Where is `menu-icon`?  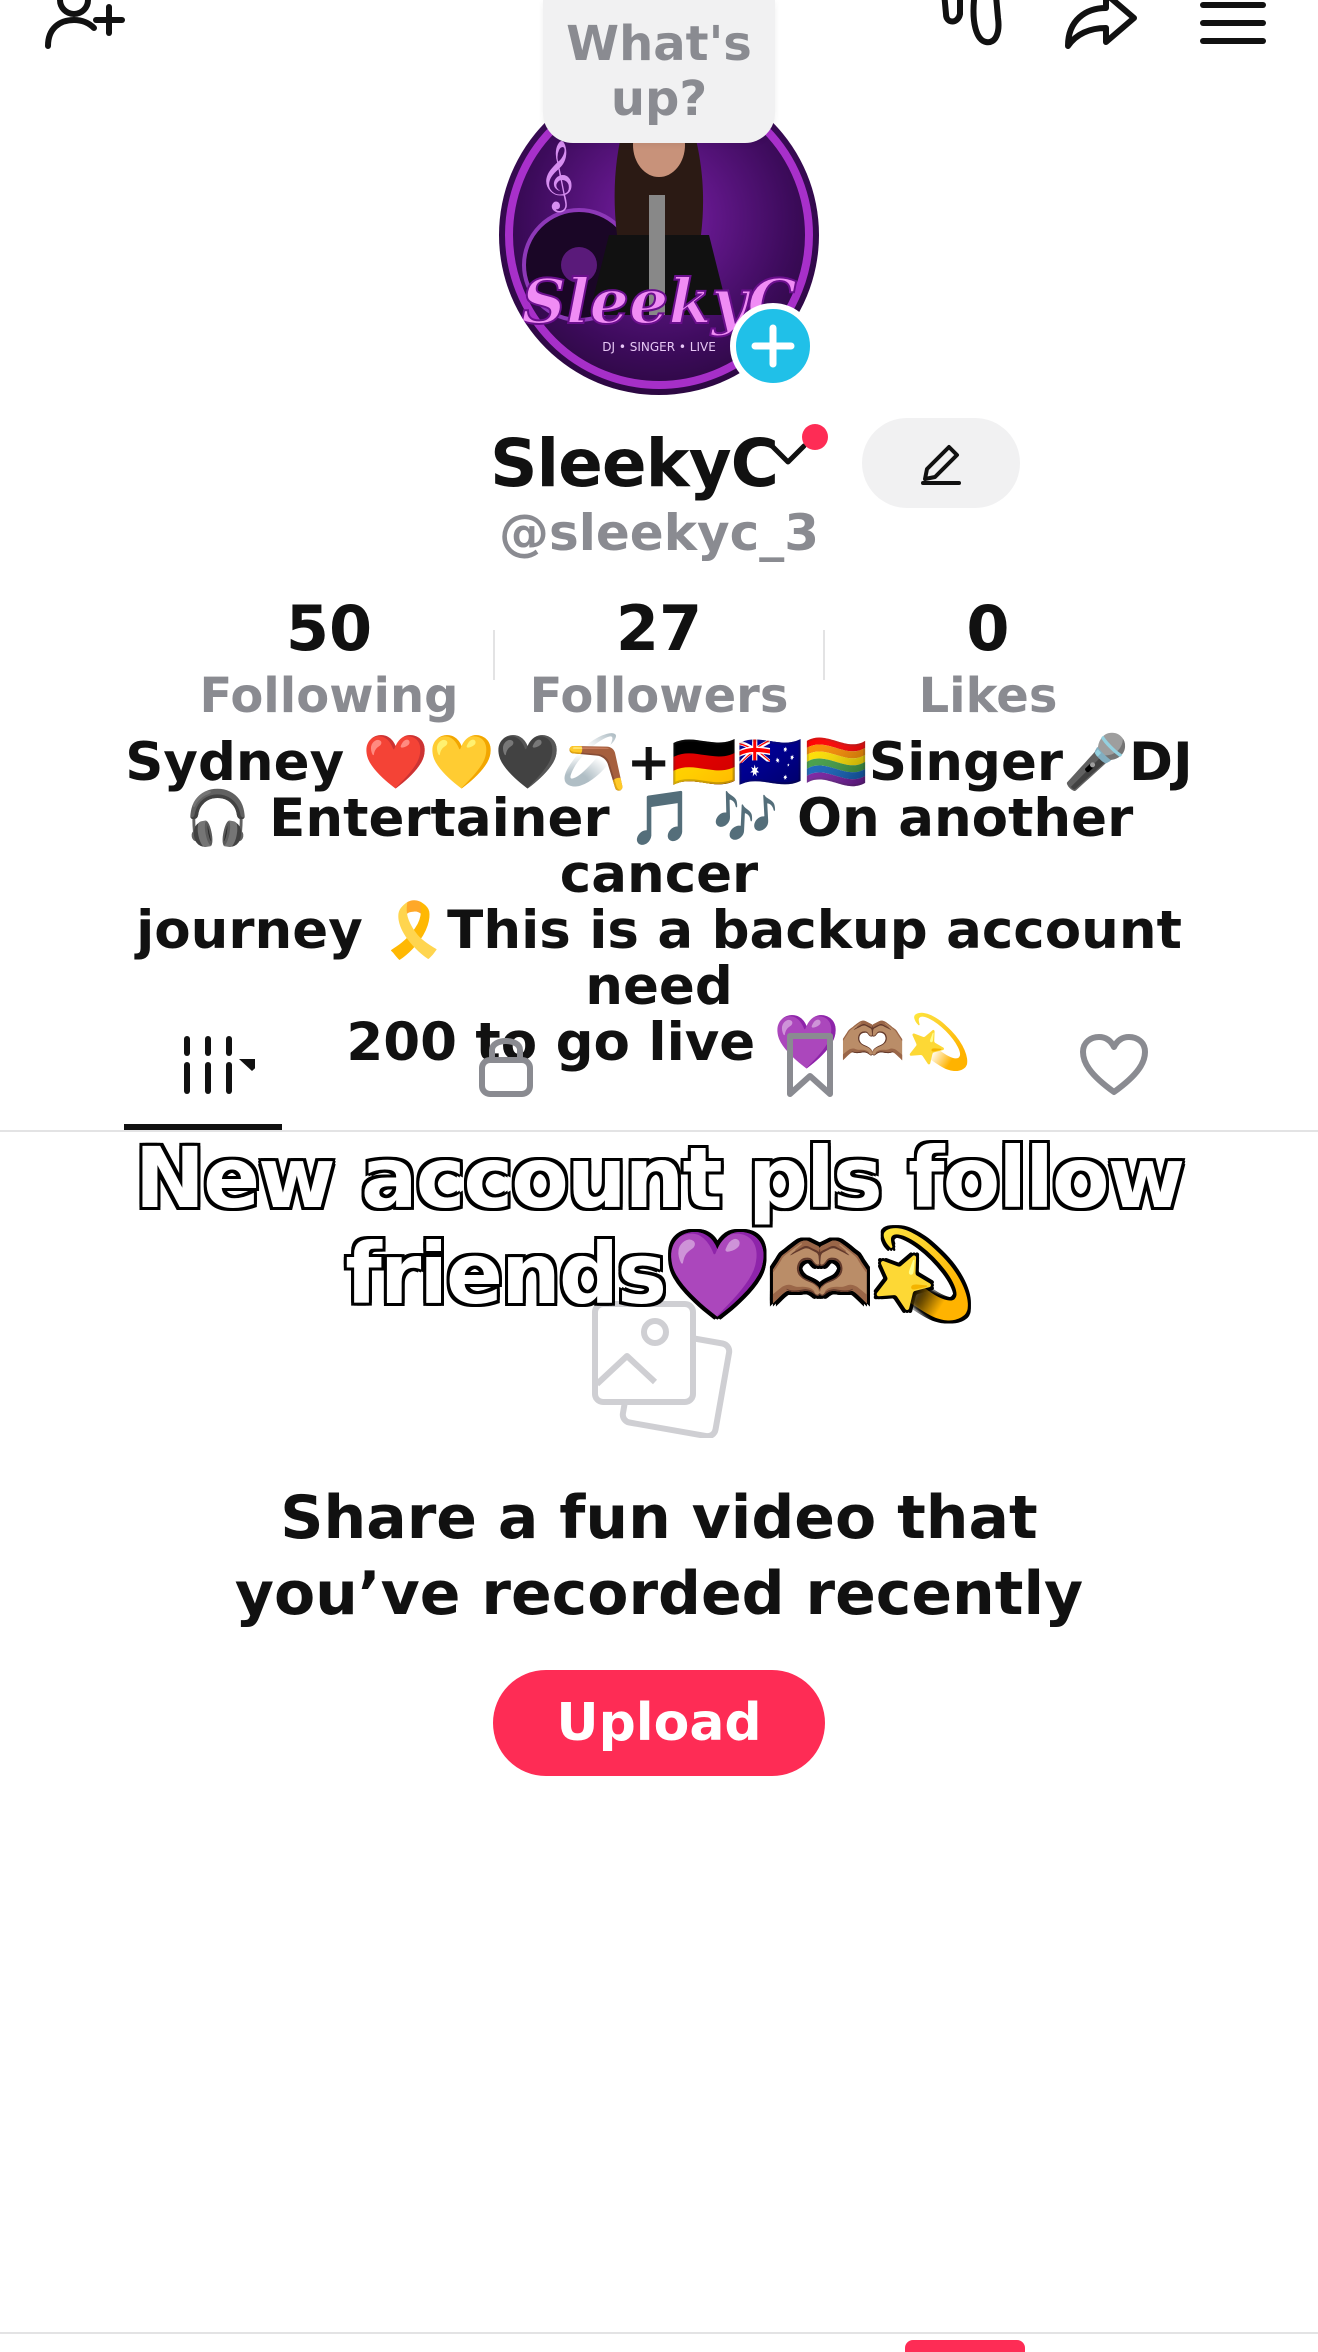 menu-icon is located at coordinates (1233, 25).